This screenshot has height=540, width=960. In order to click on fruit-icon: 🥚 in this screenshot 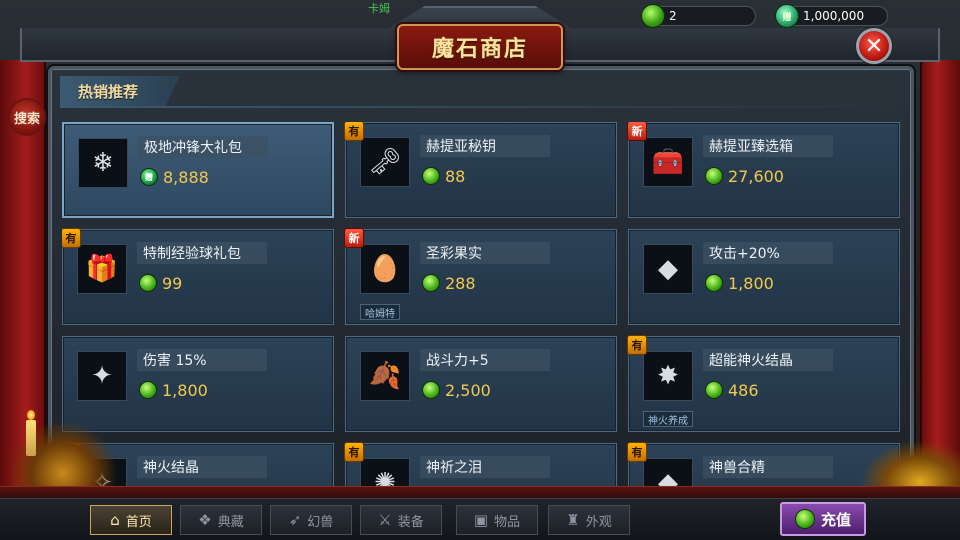, I will do `click(385, 269)`.